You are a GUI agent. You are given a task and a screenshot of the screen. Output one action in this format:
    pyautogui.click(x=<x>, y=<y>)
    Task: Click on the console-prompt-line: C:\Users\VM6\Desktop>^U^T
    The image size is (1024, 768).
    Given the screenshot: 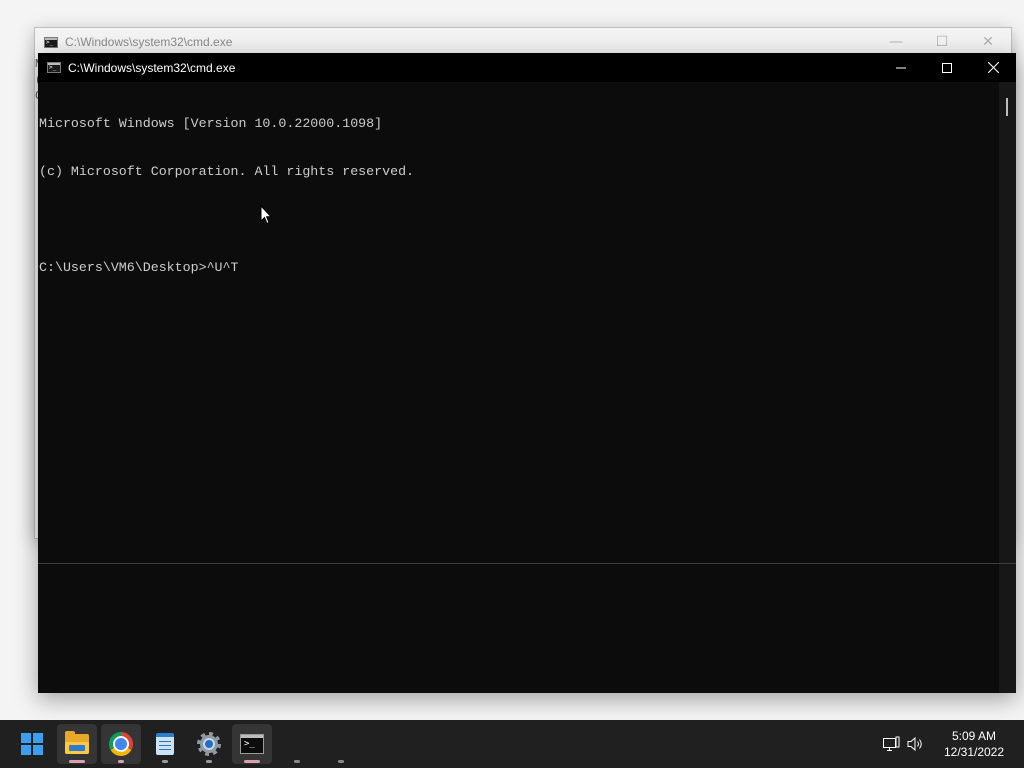 What is the action you would take?
    pyautogui.click(x=139, y=267)
    